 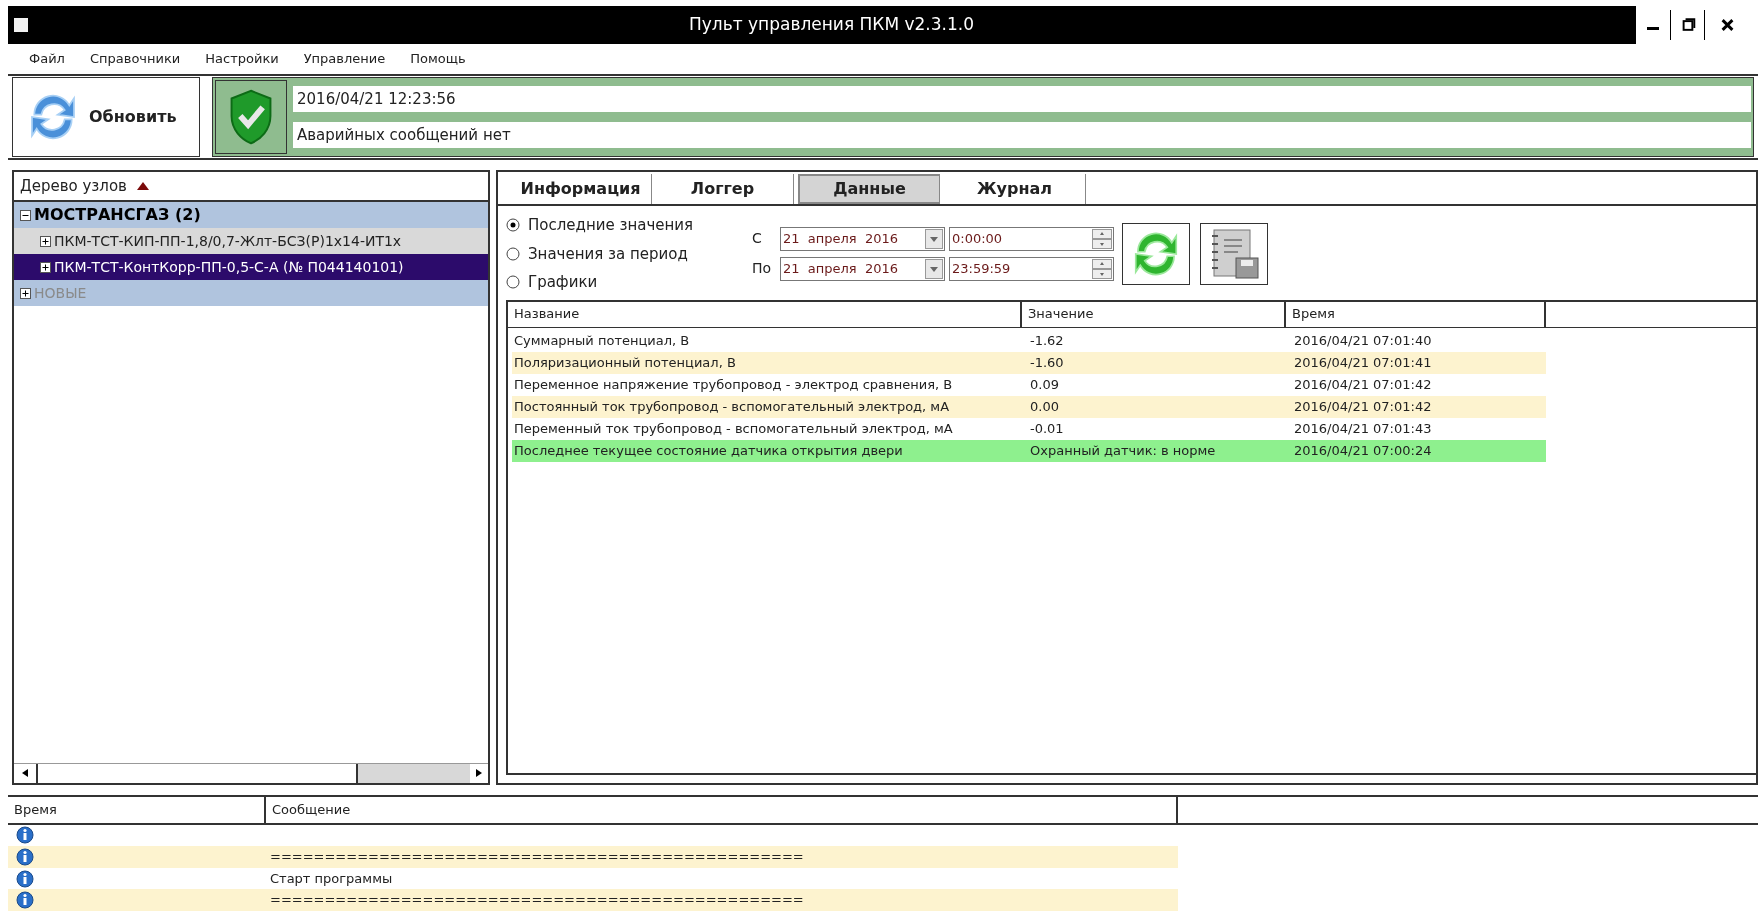 I want to click on minus-icon, so click(x=25, y=215).